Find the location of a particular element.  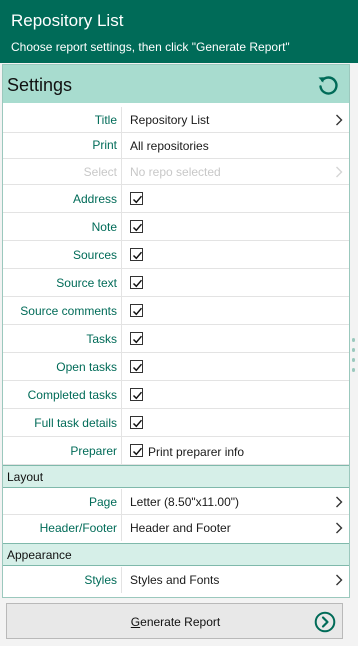

source-text-row: Source text is located at coordinates (176, 283).